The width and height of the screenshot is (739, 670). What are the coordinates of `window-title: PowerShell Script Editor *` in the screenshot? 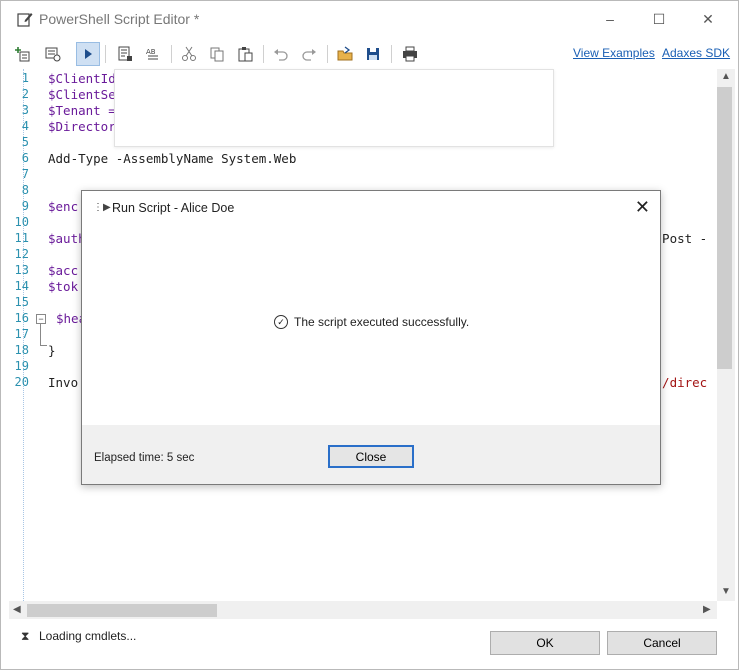 It's located at (119, 19).